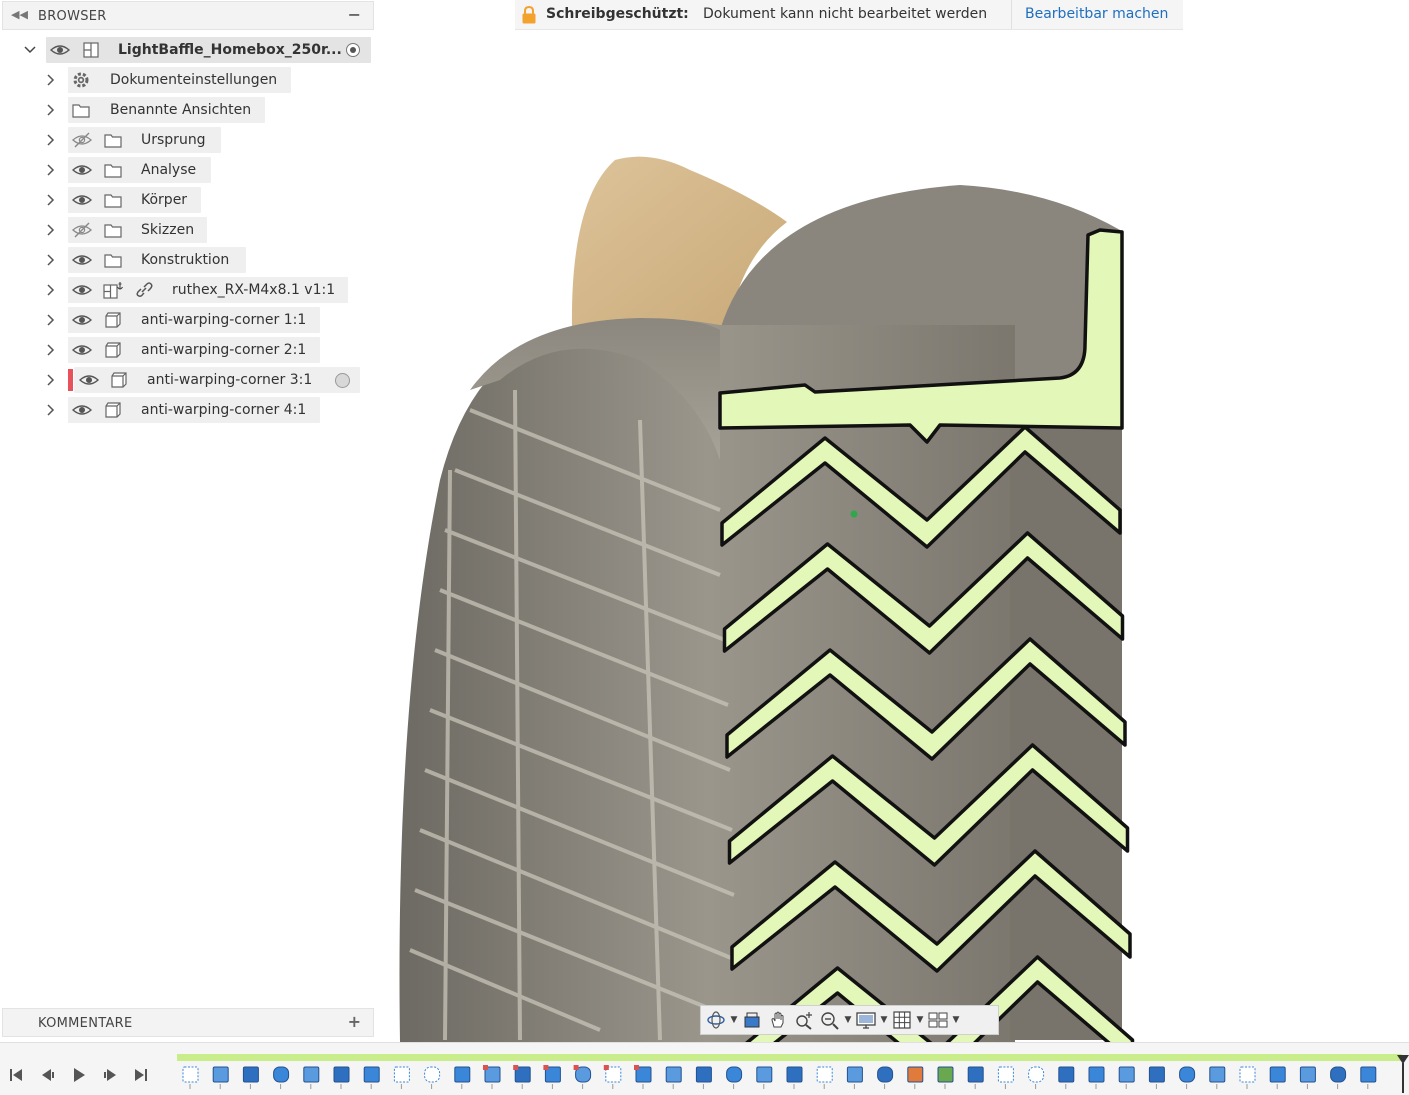  I want to click on tree-item-anti-warping-corner-1: anti-warping-corner 1:1, so click(188, 320).